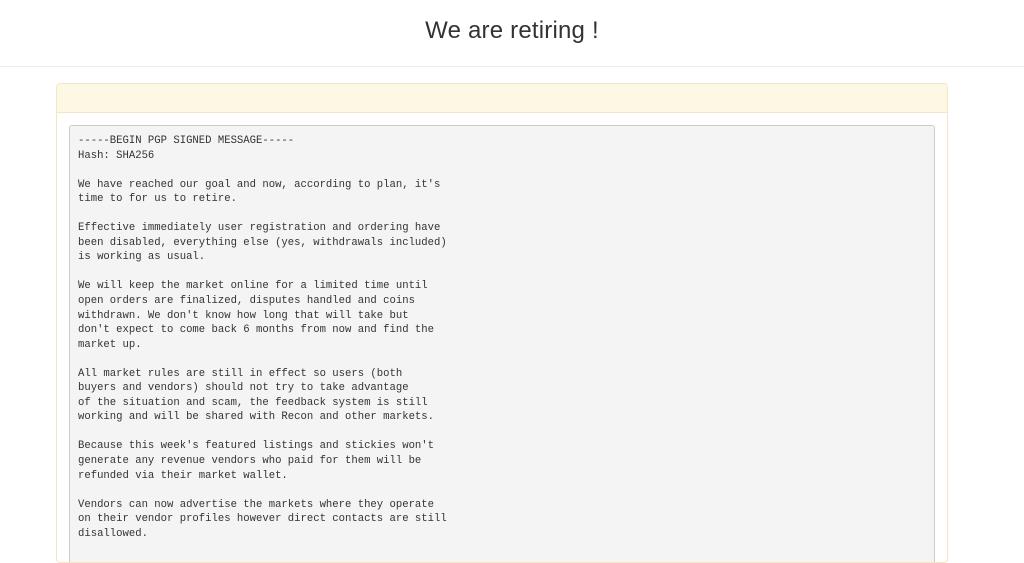  Describe the element at coordinates (110, 344) in the screenshot. I see `message-line: market up.` at that location.